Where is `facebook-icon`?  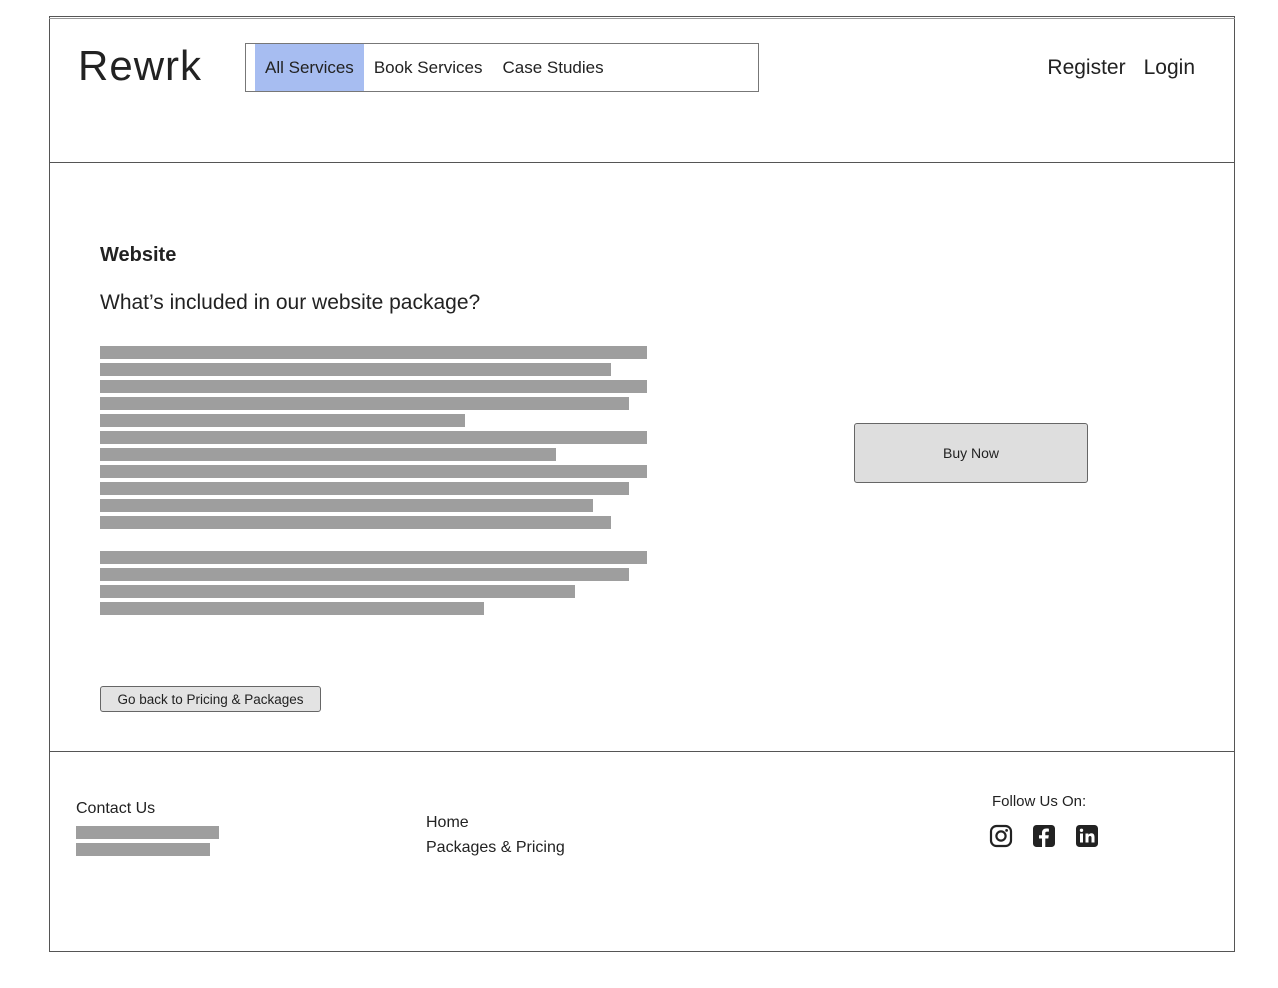 facebook-icon is located at coordinates (1044, 836).